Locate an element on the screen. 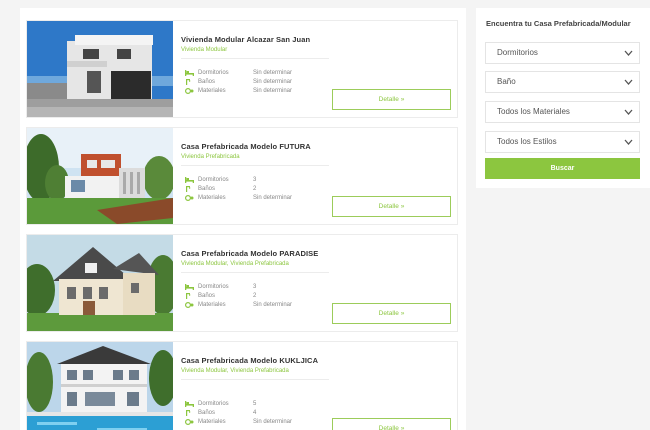  attribute-bedrooms: Dormitorios Sin determinar is located at coordinates (238, 73).